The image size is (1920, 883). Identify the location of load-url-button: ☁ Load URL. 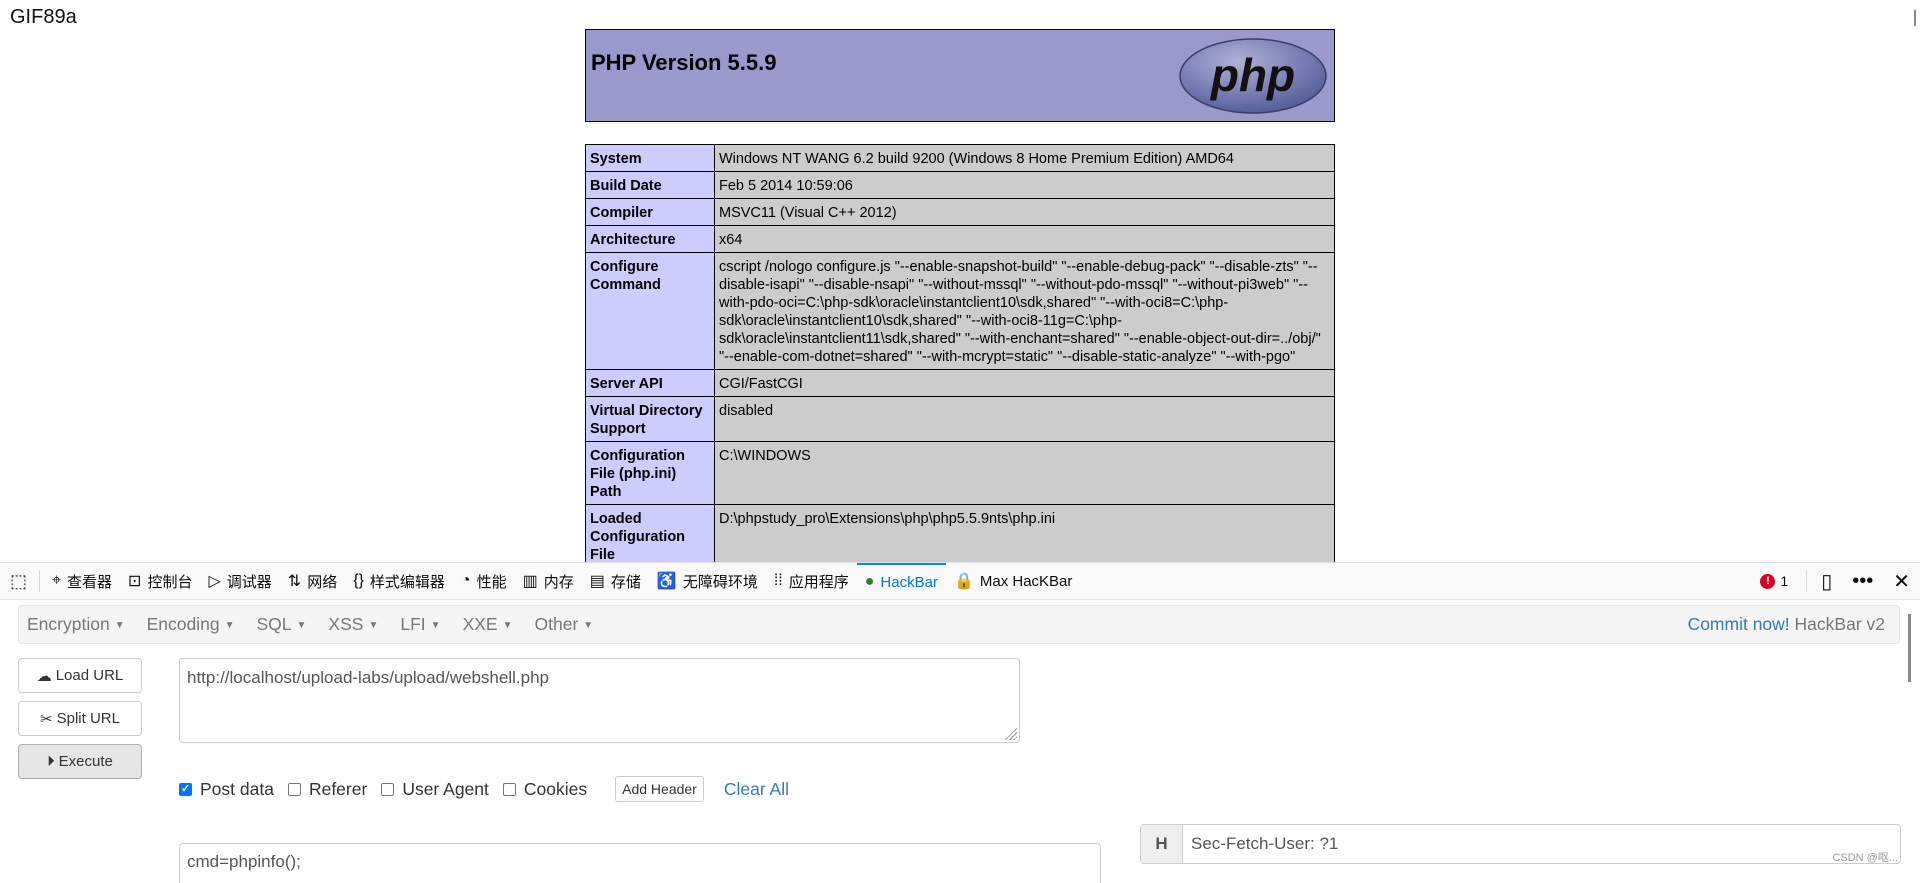
(80, 675).